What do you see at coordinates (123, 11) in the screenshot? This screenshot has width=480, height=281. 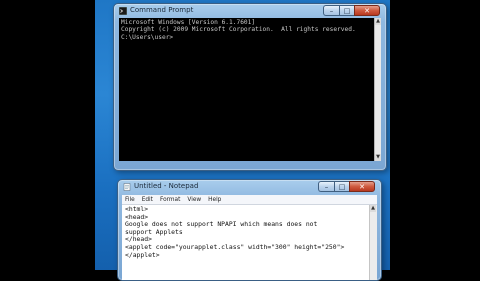 I see `console-icon` at bounding box center [123, 11].